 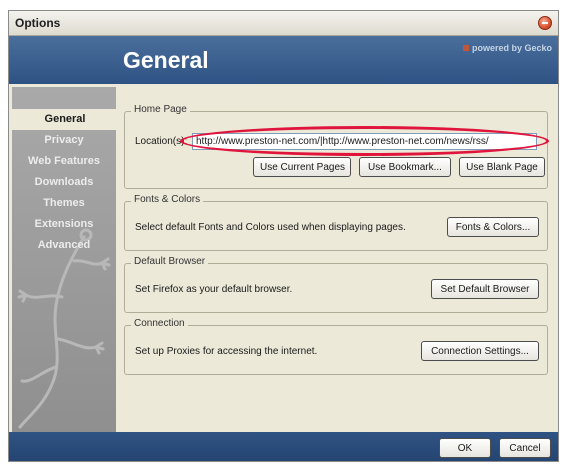 I want to click on location-label: Location(s):, so click(x=161, y=141).